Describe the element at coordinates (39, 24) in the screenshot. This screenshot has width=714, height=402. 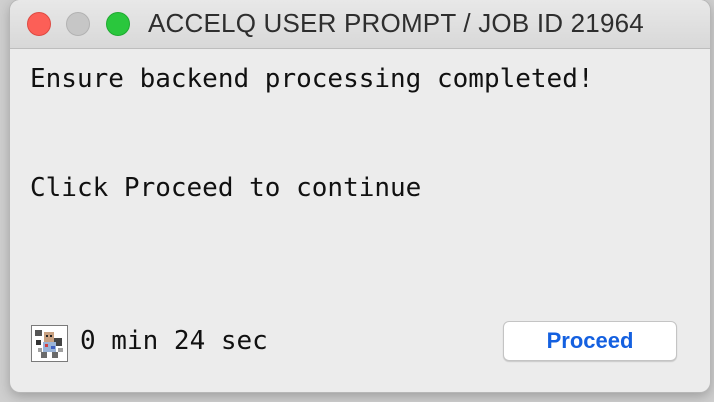
I see `close-window-button` at that location.